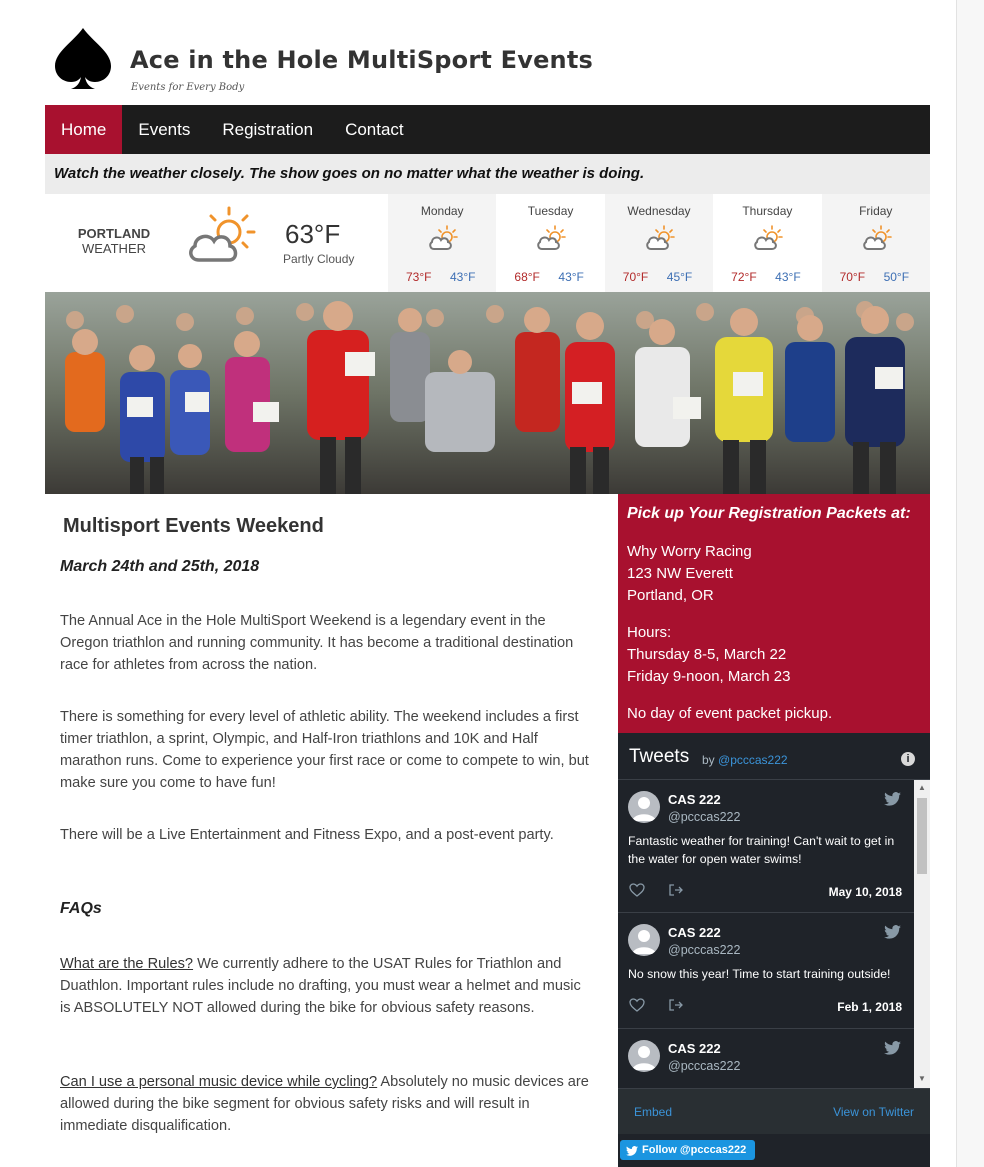 The image size is (984, 1167). I want to click on pickup-heading: Pick up Your Registration Packets at:, so click(769, 513).